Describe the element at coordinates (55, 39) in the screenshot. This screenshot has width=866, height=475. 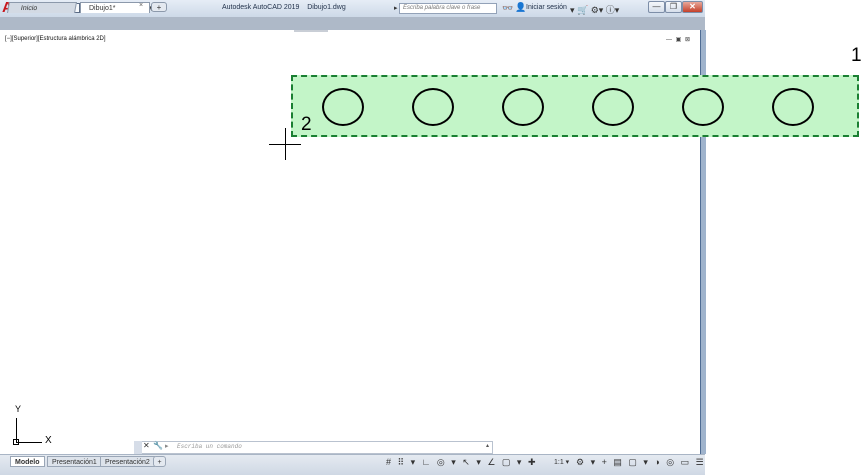
I see `viewport-controls-label: [−][Superior][Estructura alámbrica 2D]` at that location.